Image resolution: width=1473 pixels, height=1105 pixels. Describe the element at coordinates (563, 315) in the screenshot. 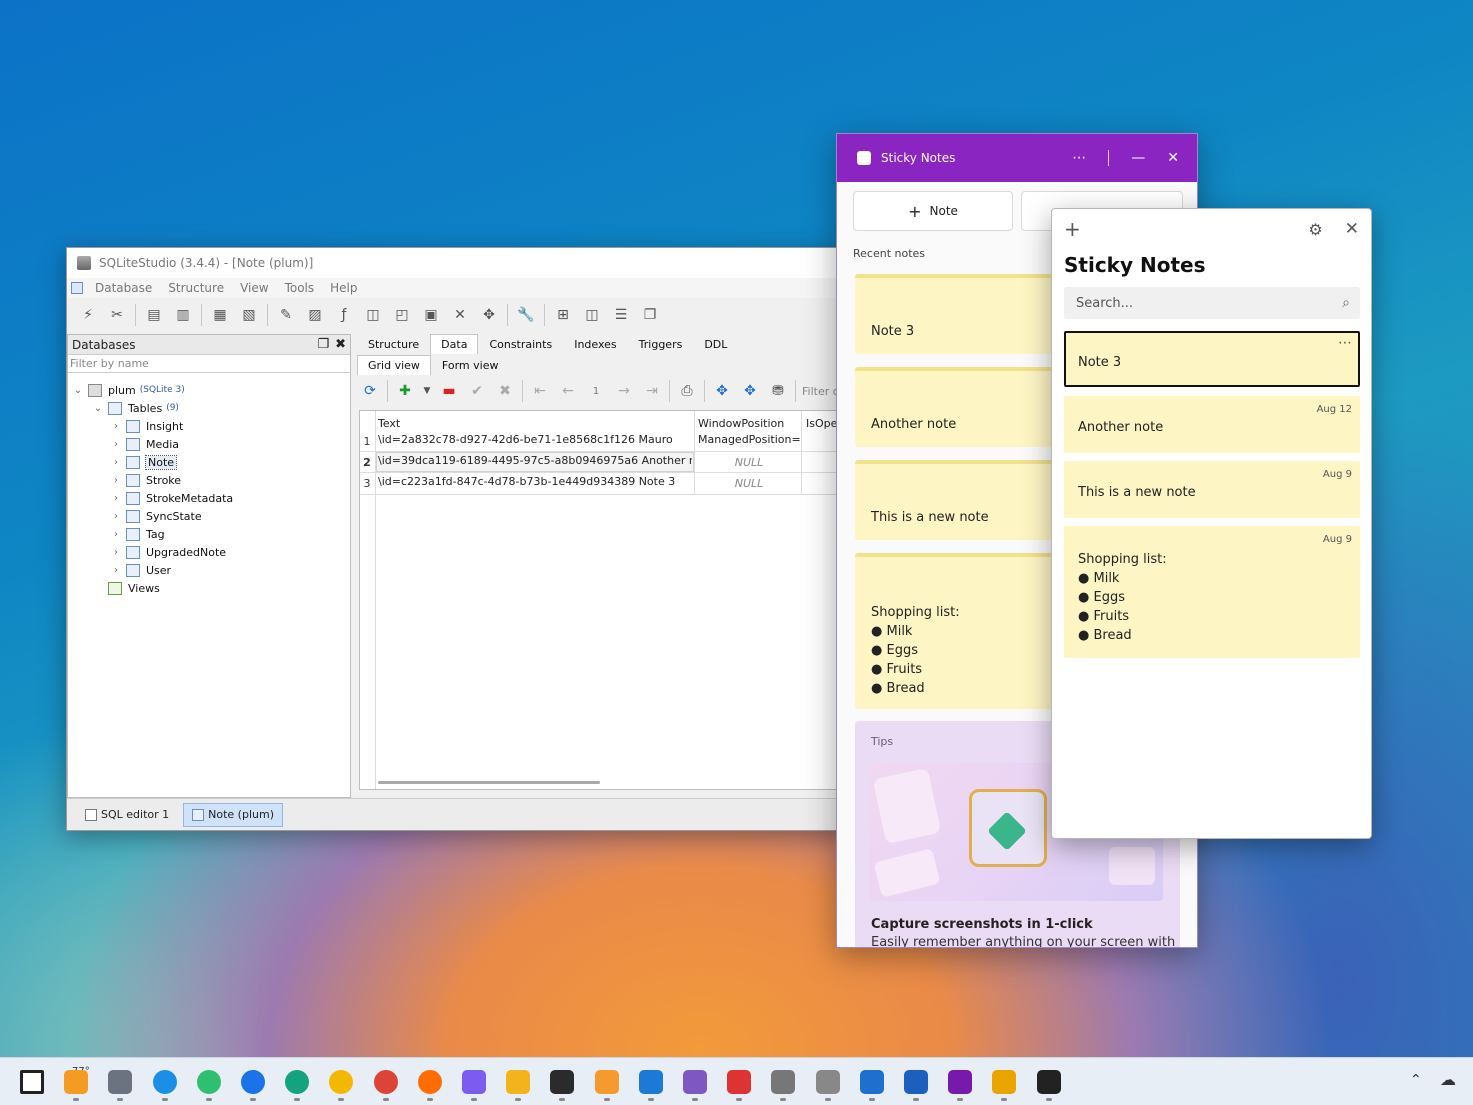

I see `tile-icon: ⊞` at that location.